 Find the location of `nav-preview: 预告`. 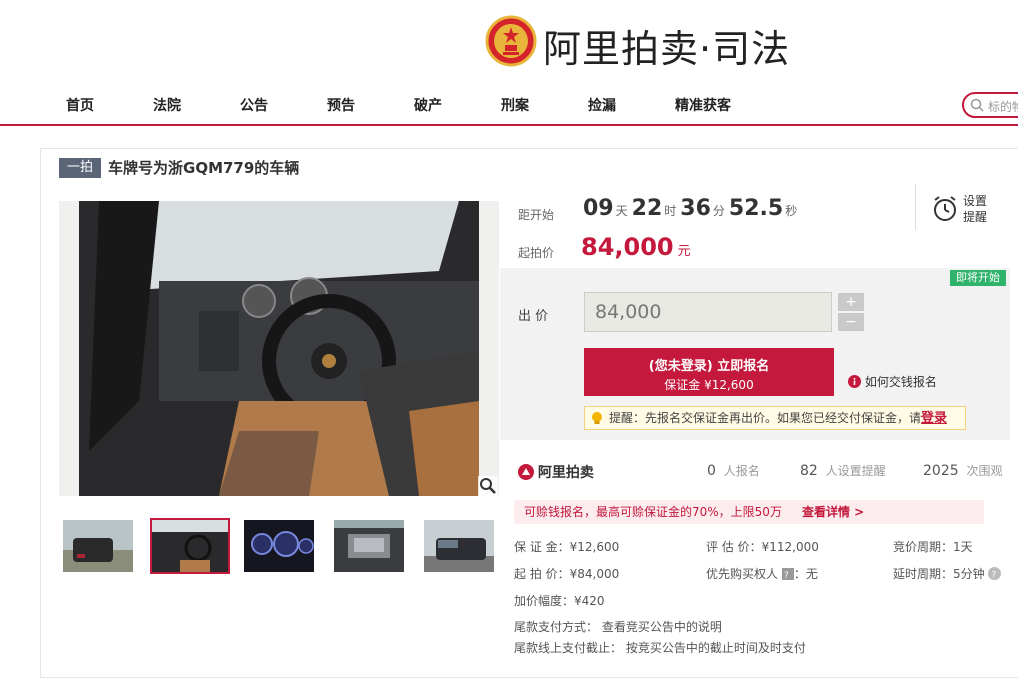

nav-preview: 预告 is located at coordinates (341, 105).